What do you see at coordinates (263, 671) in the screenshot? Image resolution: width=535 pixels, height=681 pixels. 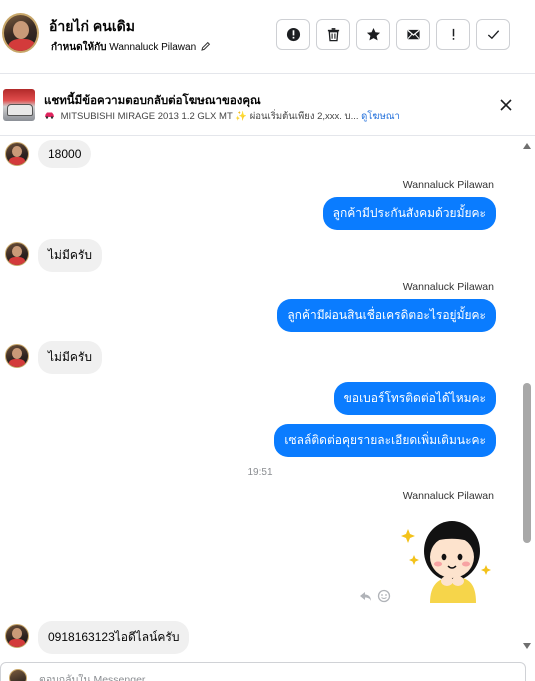 I see `reply-composer` at bounding box center [263, 671].